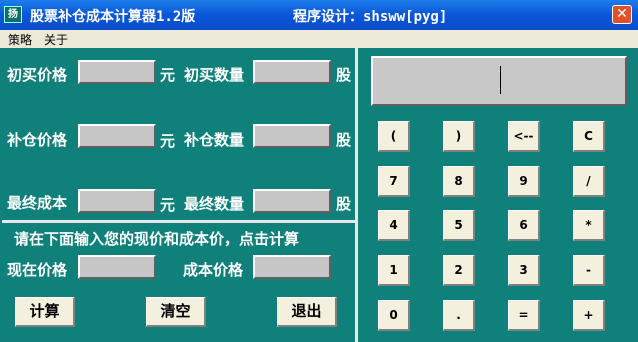 The width and height of the screenshot is (638, 342). I want to click on key-5-button: 5, so click(459, 225).